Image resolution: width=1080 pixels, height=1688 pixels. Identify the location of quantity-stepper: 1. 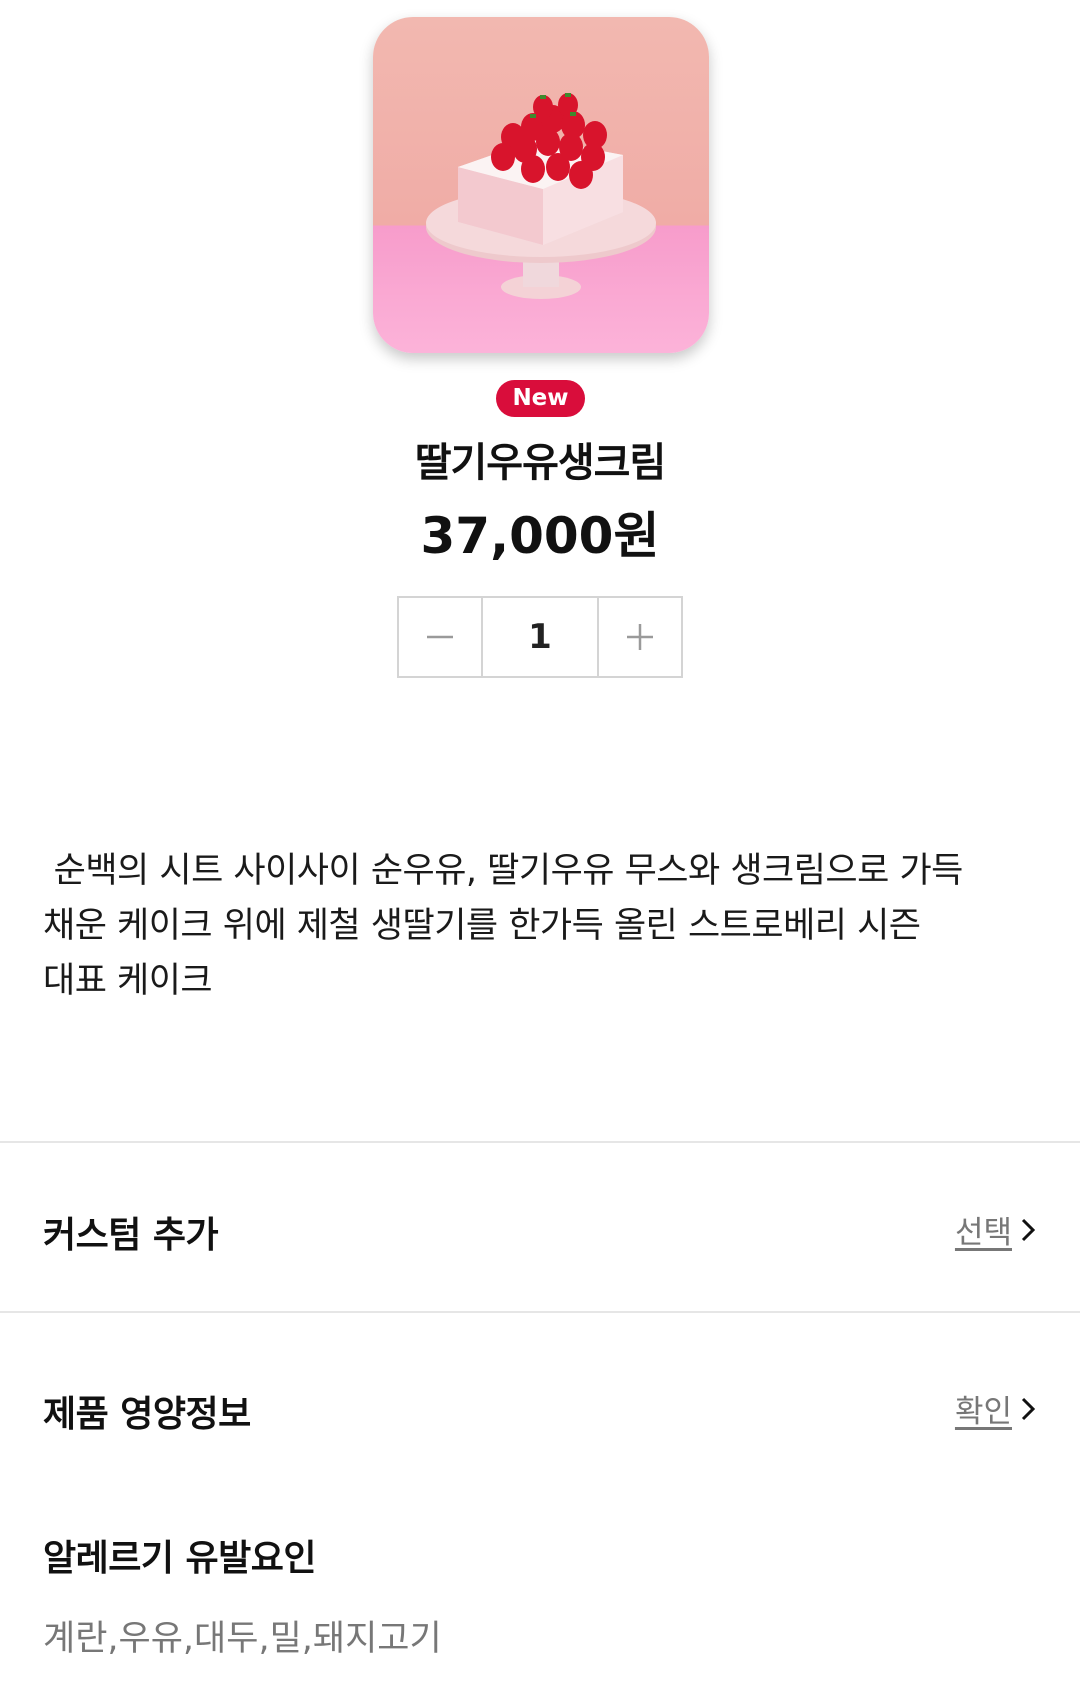
(540, 637).